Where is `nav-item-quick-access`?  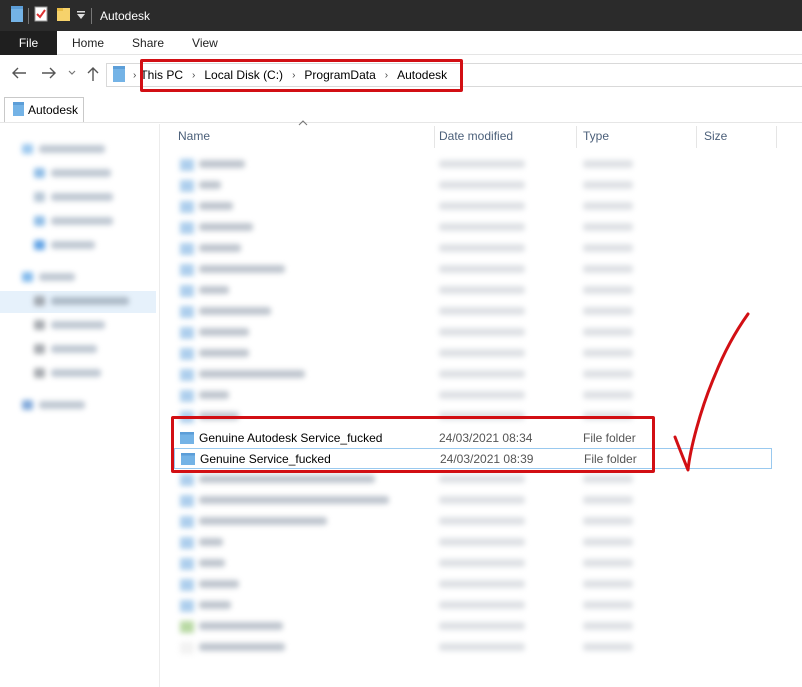 nav-item-quick-access is located at coordinates (63, 149).